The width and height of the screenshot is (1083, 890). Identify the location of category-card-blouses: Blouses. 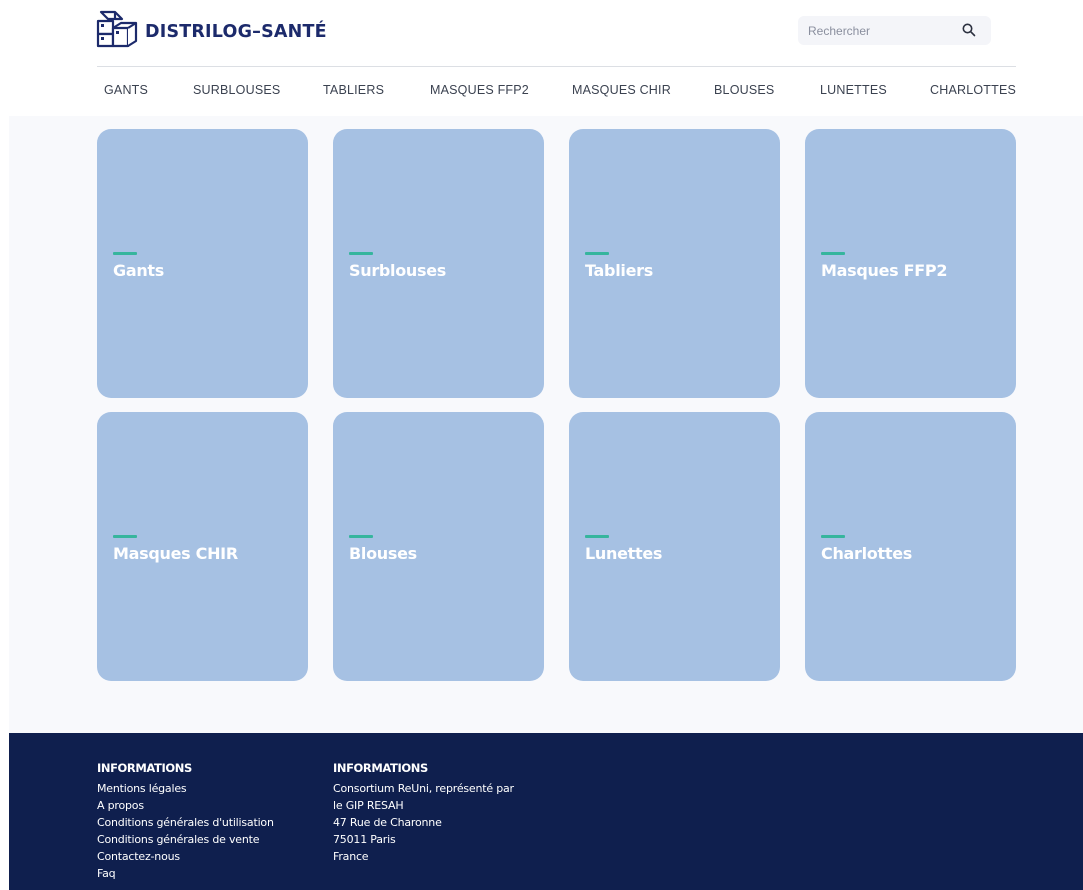
(438, 546).